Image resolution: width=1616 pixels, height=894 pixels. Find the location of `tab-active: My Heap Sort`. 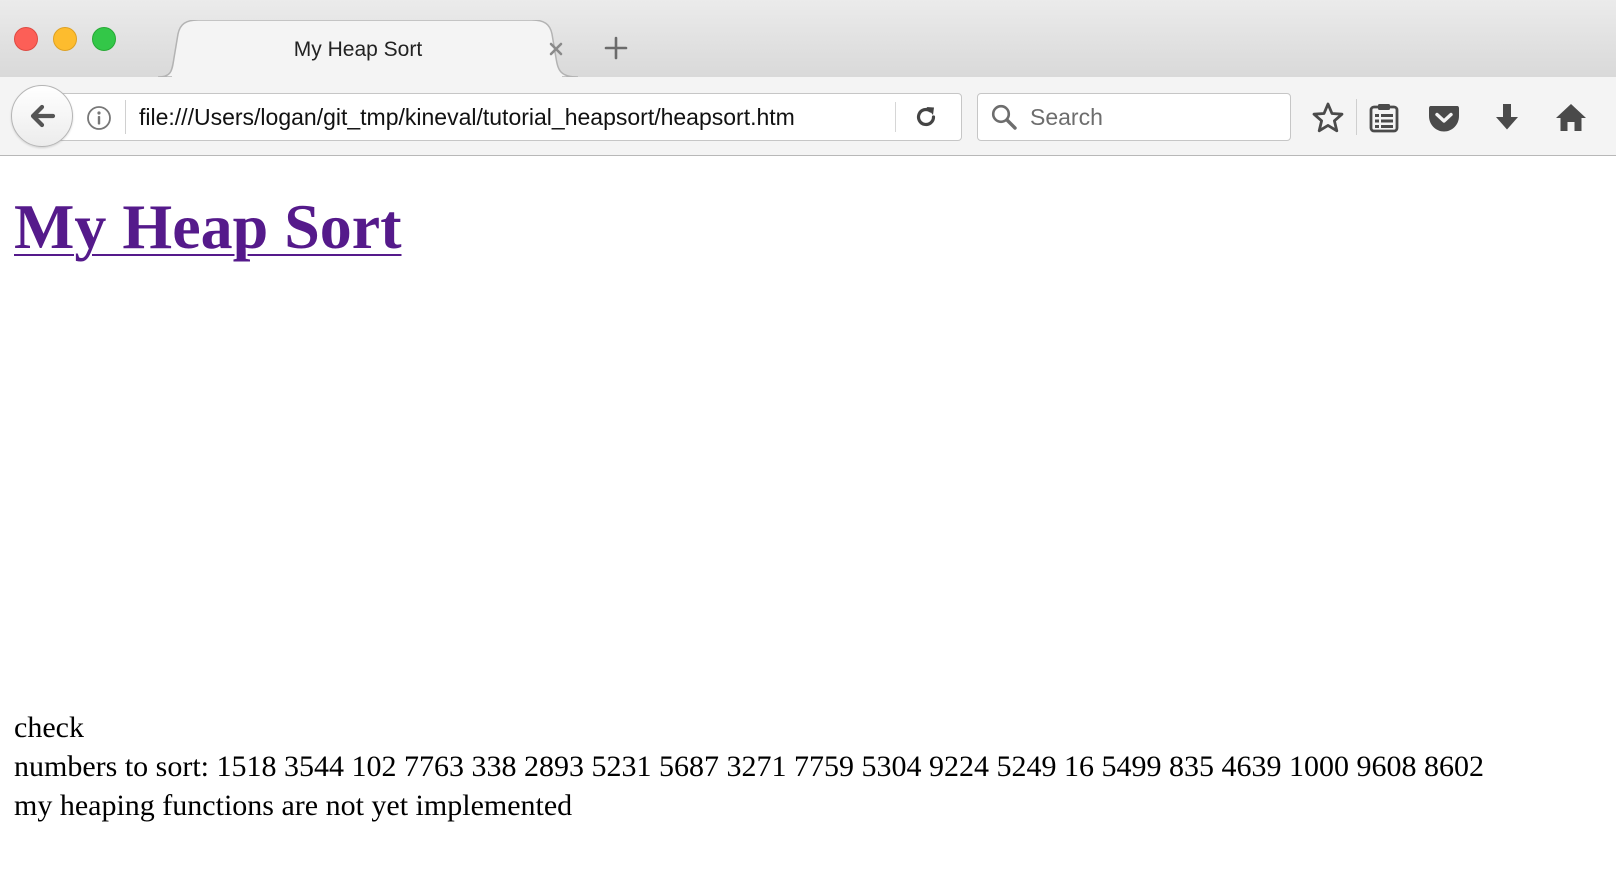

tab-active: My Heap Sort is located at coordinates (374, 48).